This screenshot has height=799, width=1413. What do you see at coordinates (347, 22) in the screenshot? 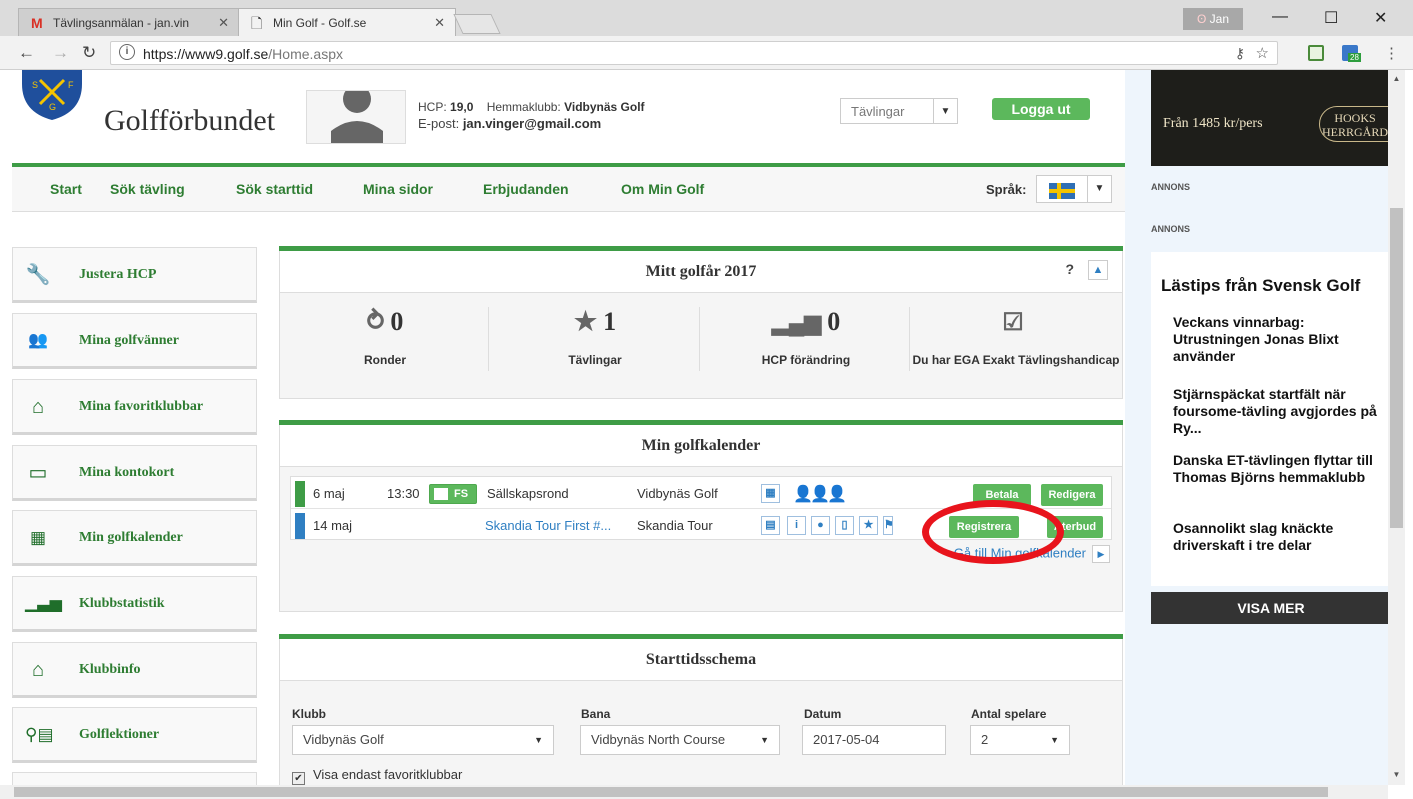
I see `browser-tab-mingolf: 🗋 Min Golf - Golf.se ✕` at bounding box center [347, 22].